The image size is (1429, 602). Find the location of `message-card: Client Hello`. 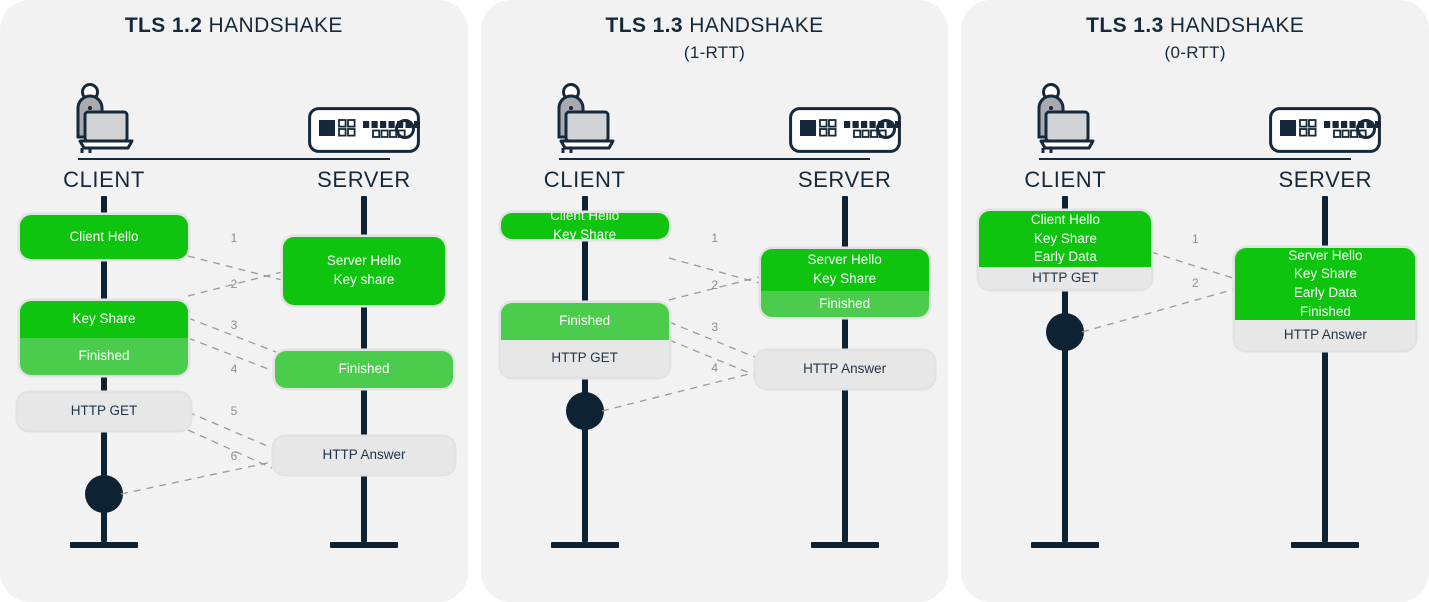

message-card: Client Hello is located at coordinates (104, 237).